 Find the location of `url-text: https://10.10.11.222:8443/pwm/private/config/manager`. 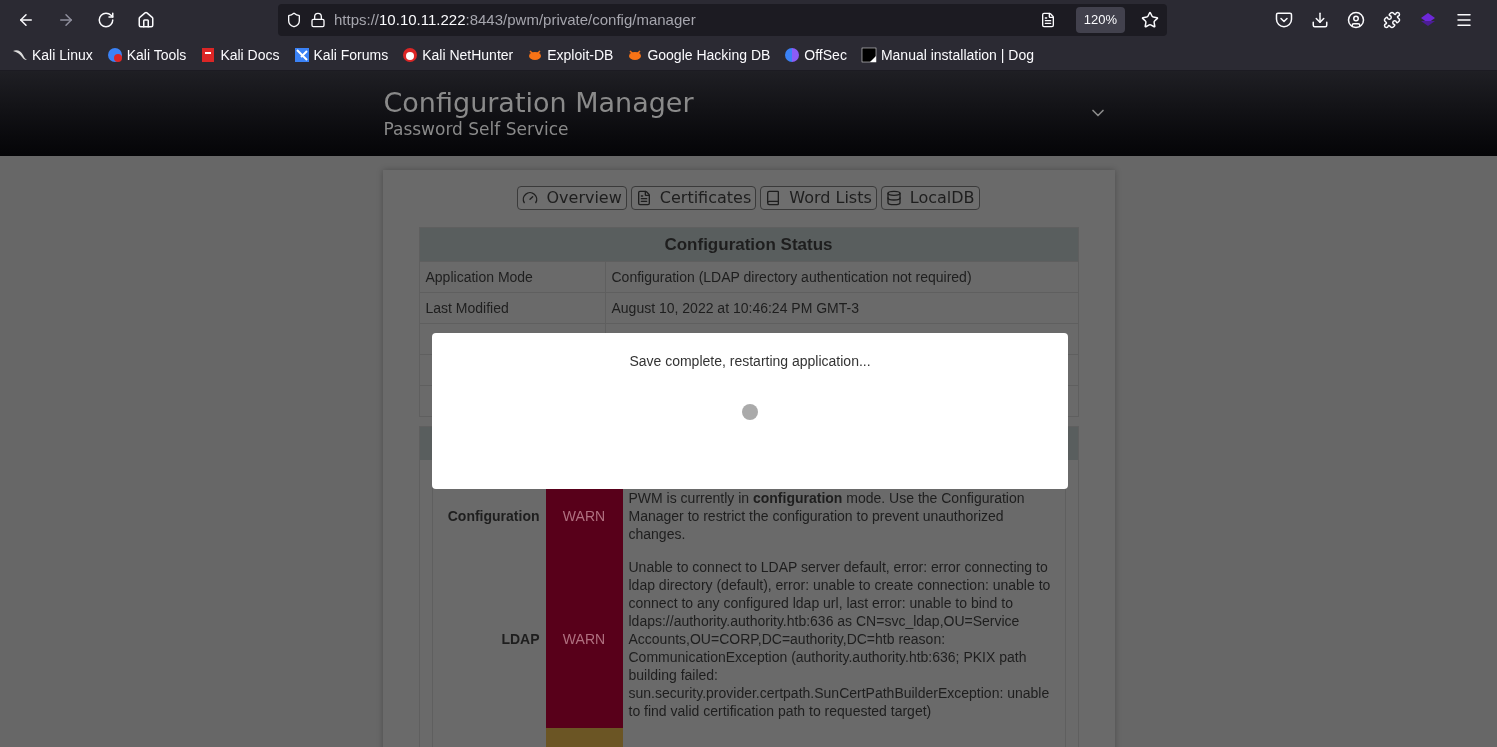

url-text: https://10.10.11.222:8443/pwm/private/config/manager is located at coordinates (515, 19).